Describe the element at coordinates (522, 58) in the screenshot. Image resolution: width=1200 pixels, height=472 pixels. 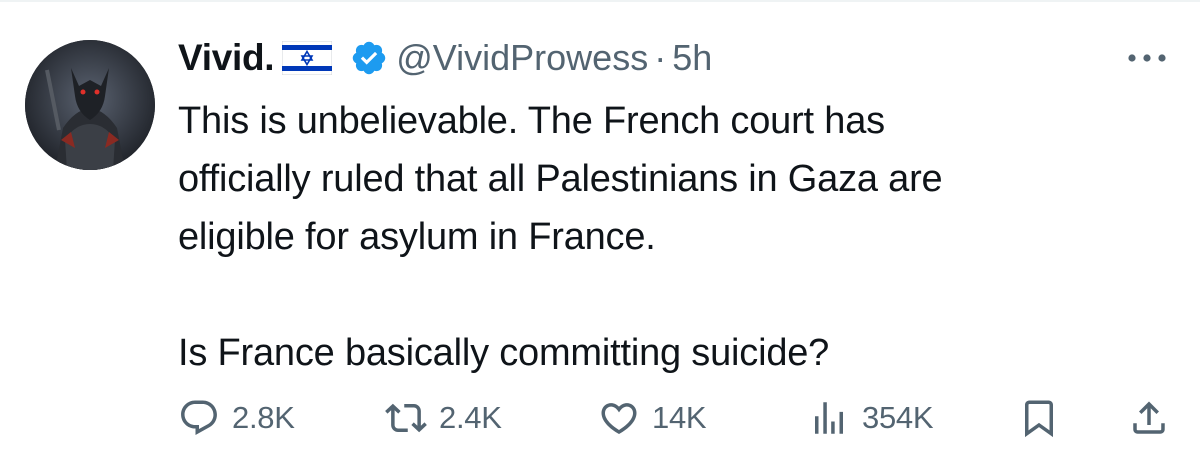
I see `user-handle: @VividProwess` at that location.